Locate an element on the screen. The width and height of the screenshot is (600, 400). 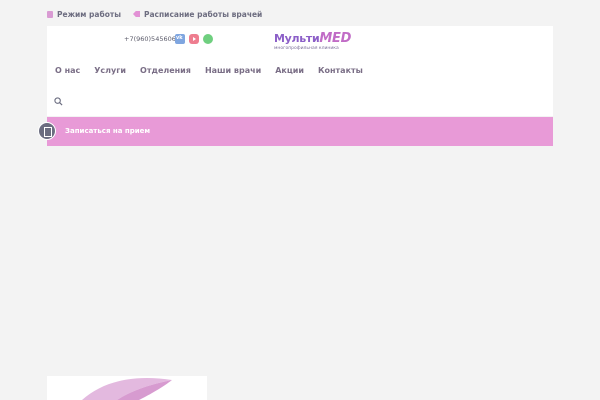
site-logo: МультиMED многопрофильная клиника is located at coordinates (312, 42).